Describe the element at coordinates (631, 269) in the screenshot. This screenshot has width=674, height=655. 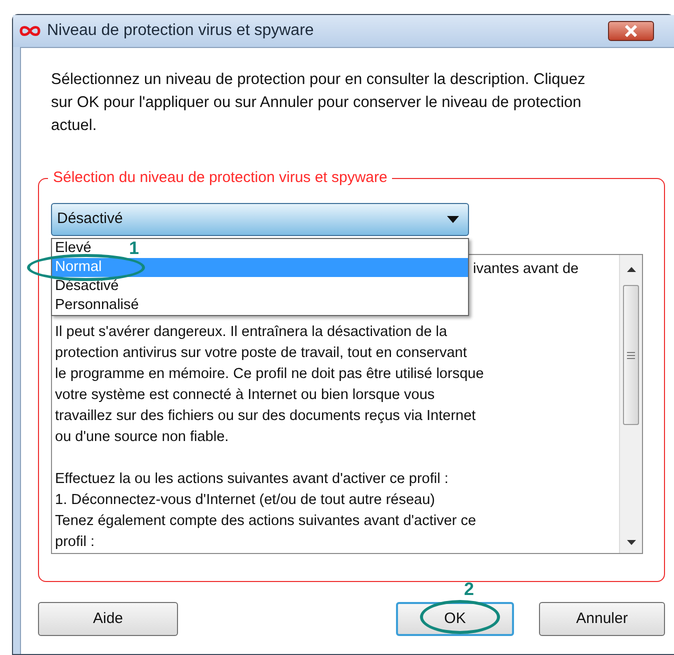
I see `scroll-up-icon` at that location.